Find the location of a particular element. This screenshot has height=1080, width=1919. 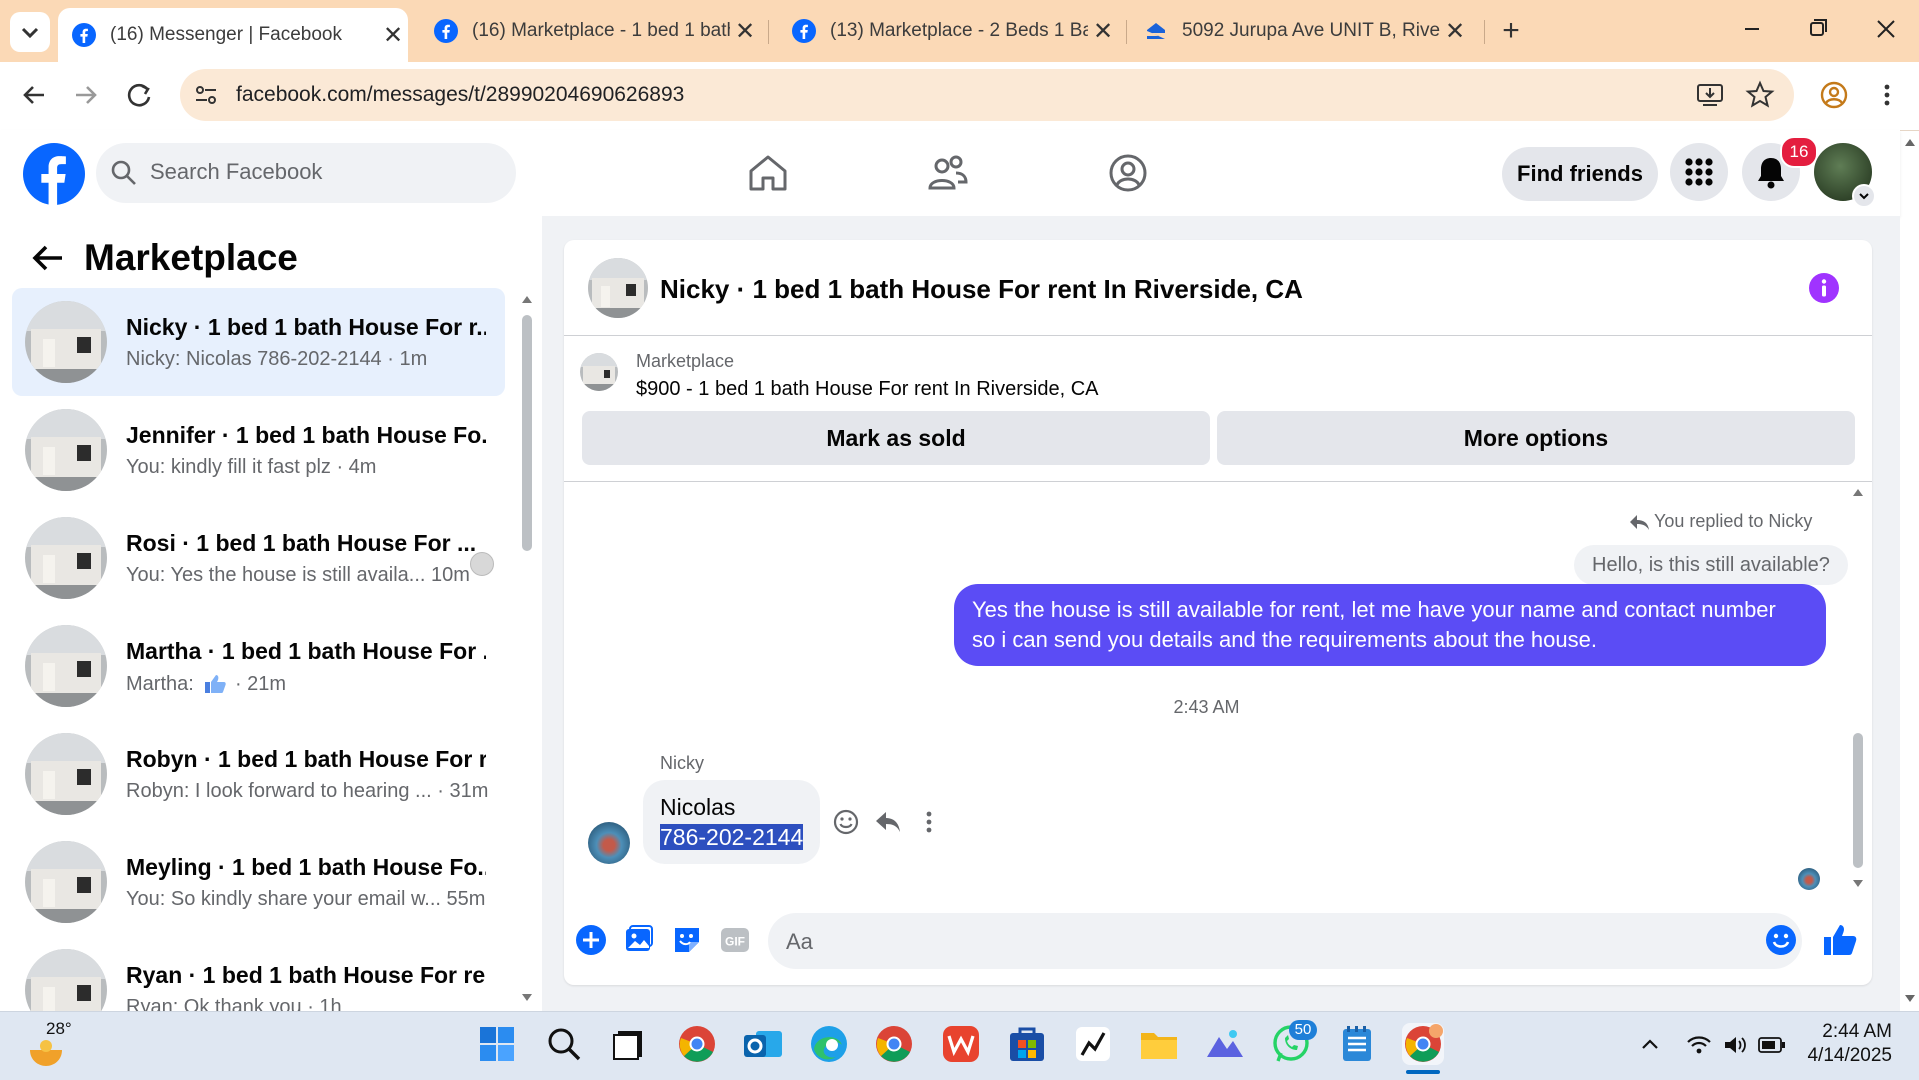

listing-thumbnail is located at coordinates (599, 372).